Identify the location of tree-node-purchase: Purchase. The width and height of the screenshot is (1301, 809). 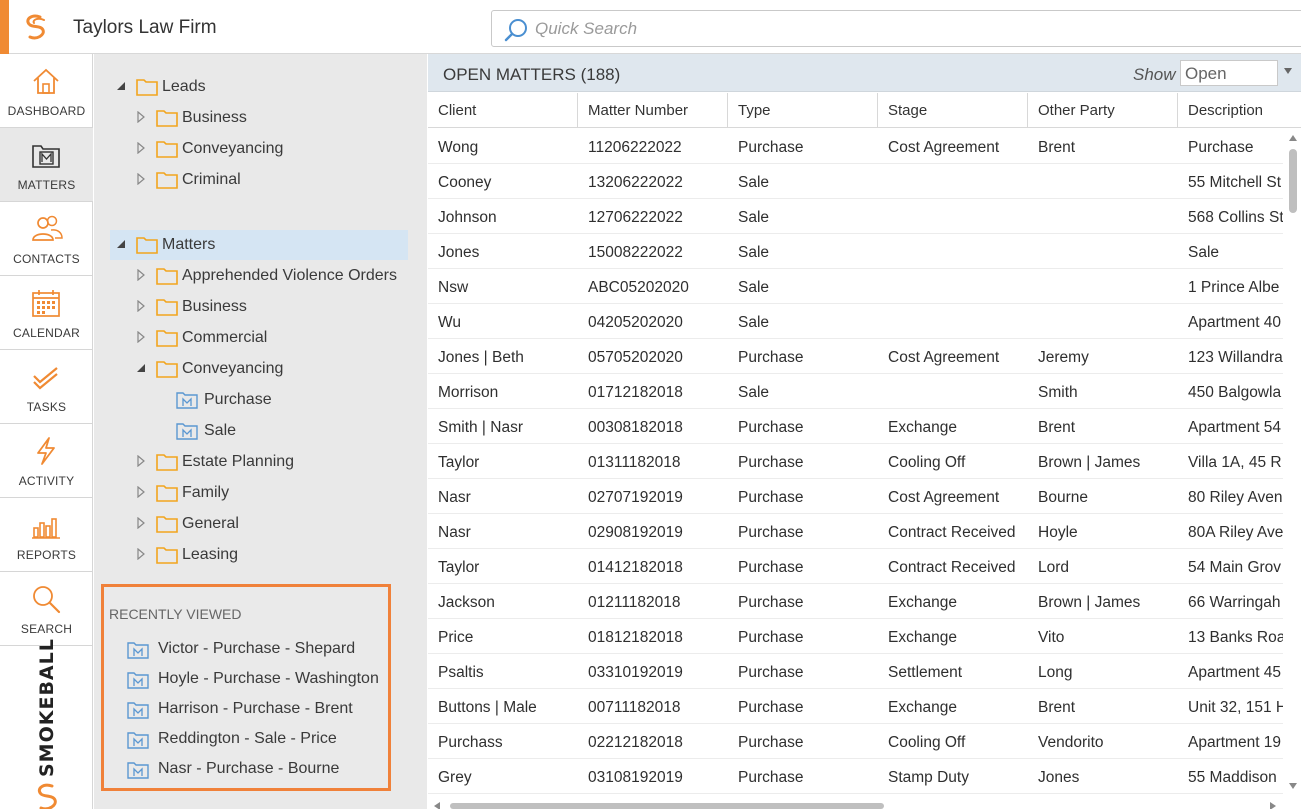
(291, 400).